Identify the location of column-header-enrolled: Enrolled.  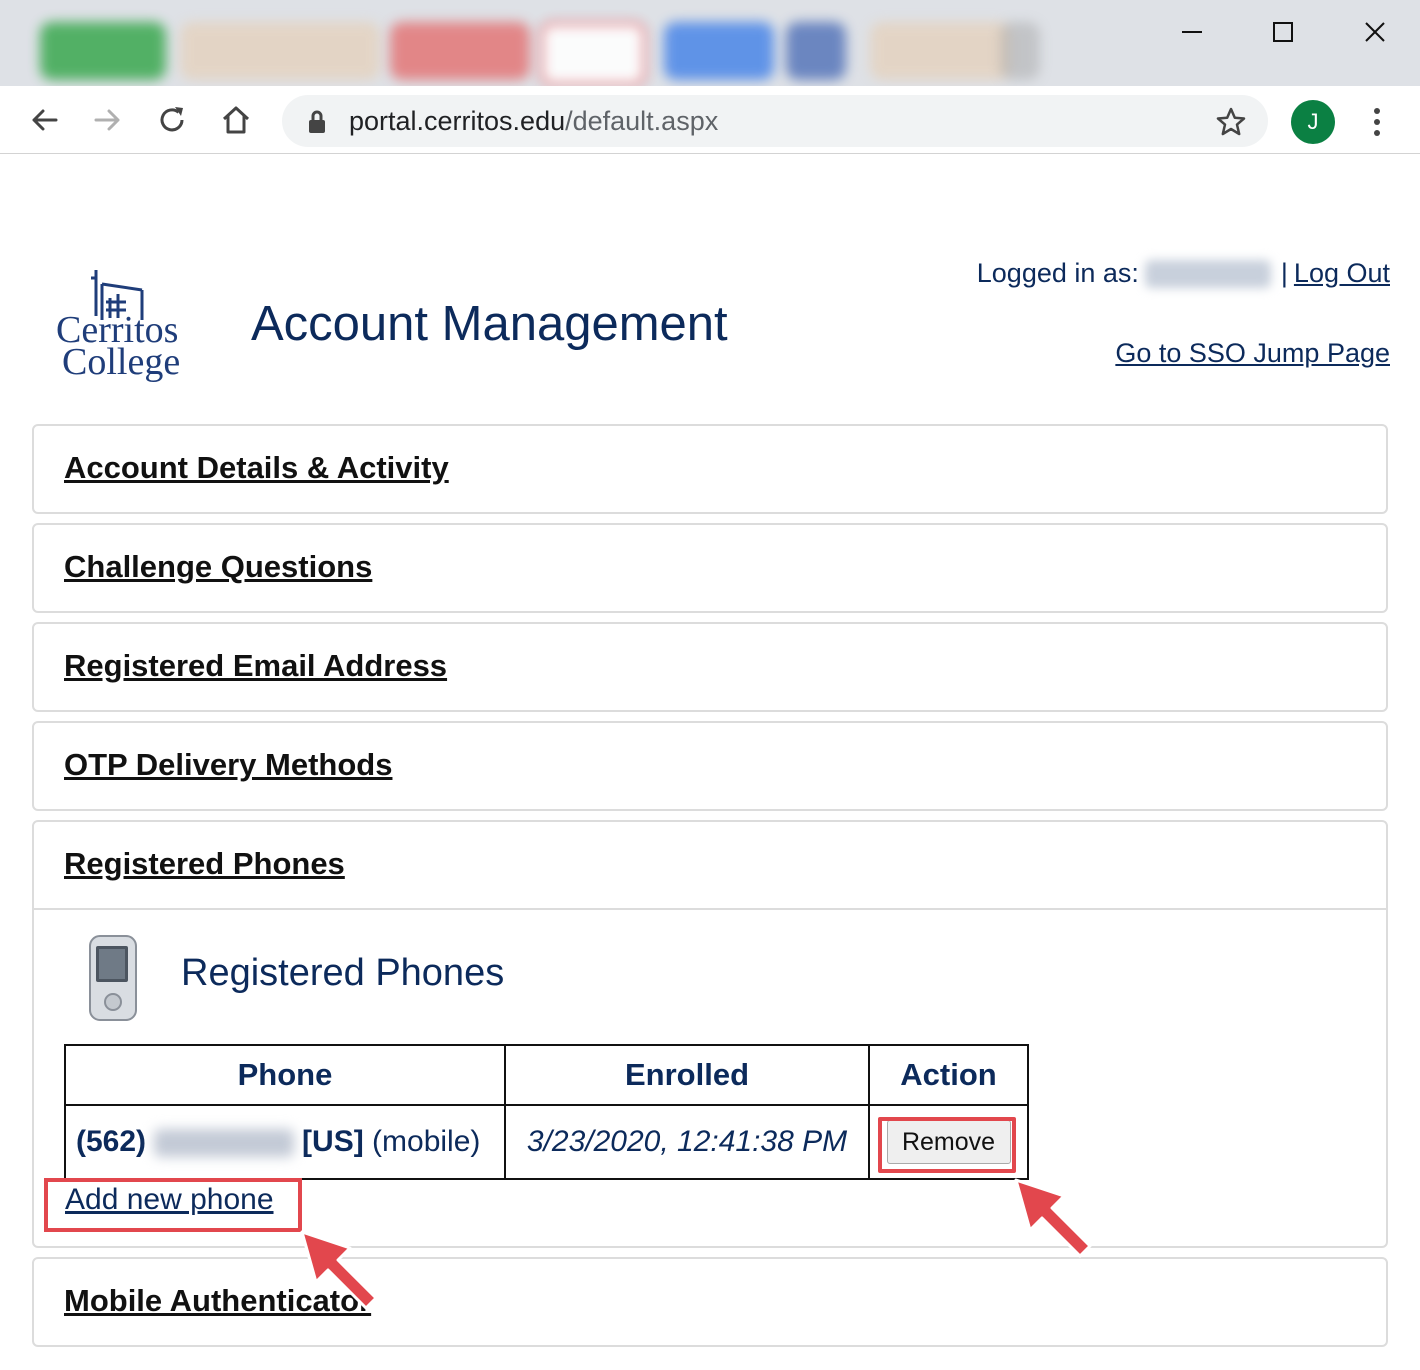
(687, 1075).